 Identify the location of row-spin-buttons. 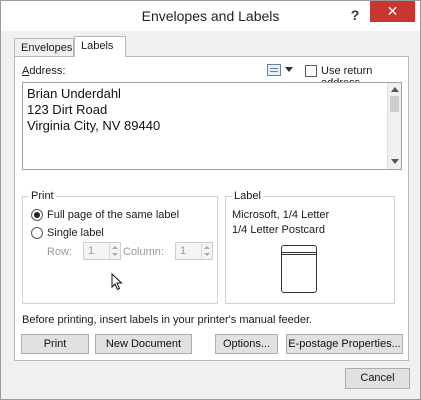
(114, 251).